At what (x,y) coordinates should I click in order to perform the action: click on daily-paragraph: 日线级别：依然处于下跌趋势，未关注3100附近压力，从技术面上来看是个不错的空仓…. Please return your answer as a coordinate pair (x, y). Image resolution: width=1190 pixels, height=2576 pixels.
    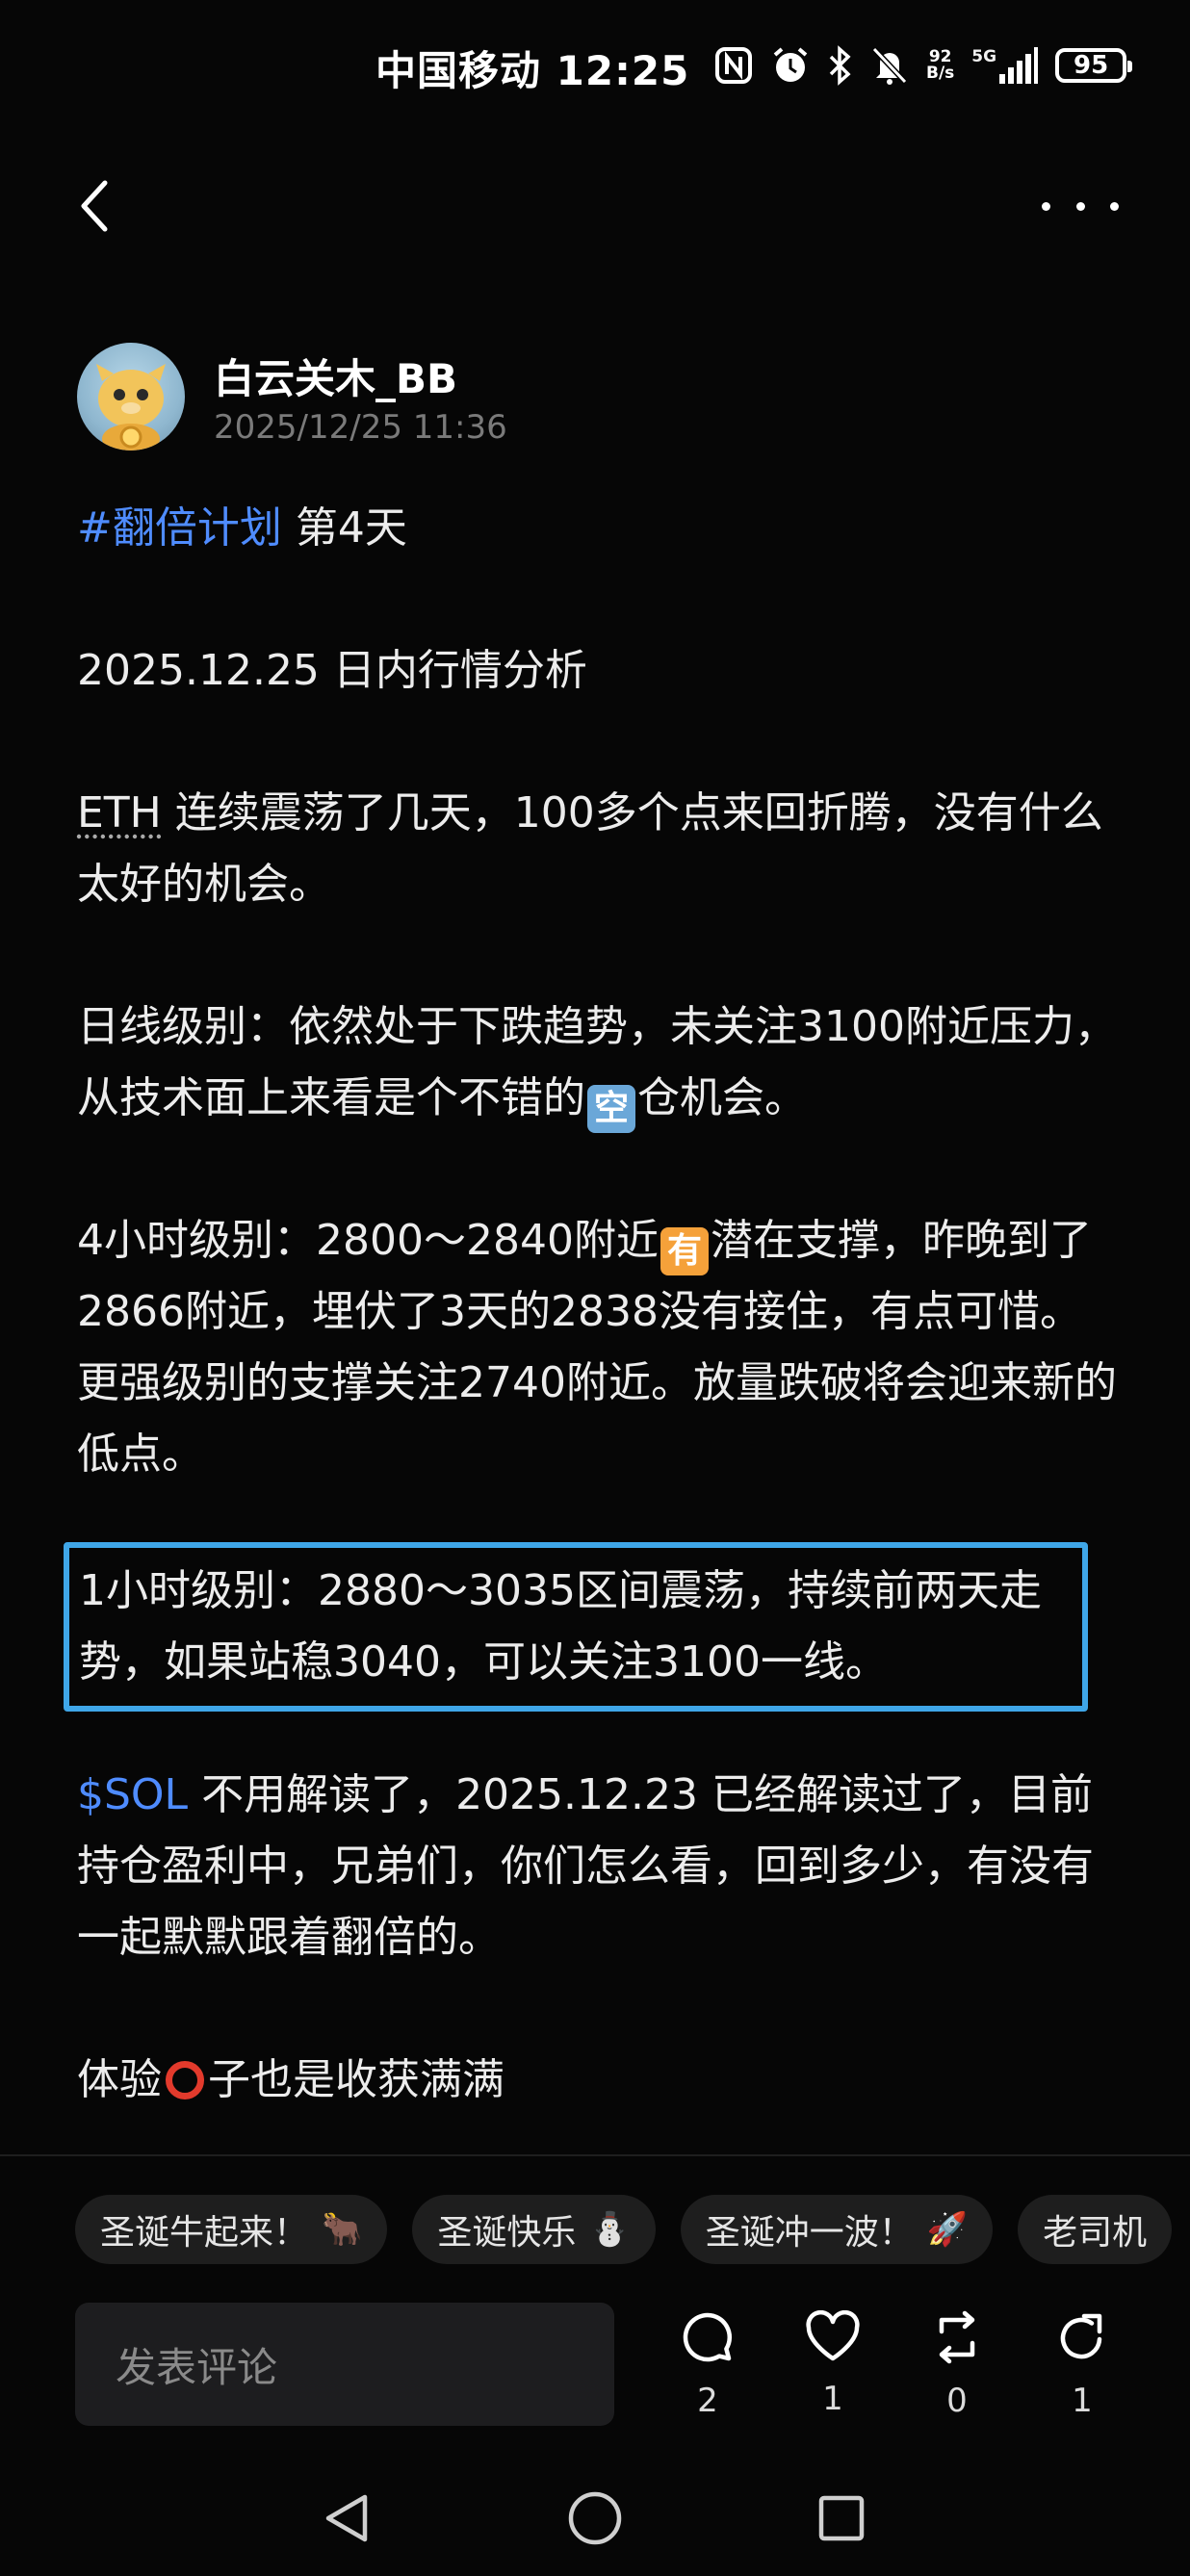
    Looking at the image, I should click on (597, 1063).